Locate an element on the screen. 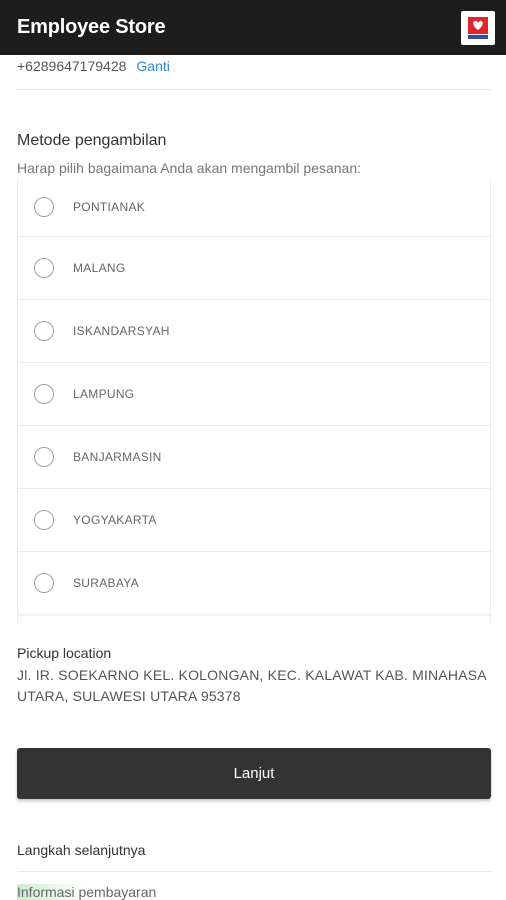 The image size is (506, 900). app-bar: Employee Store is located at coordinates (253, 27).